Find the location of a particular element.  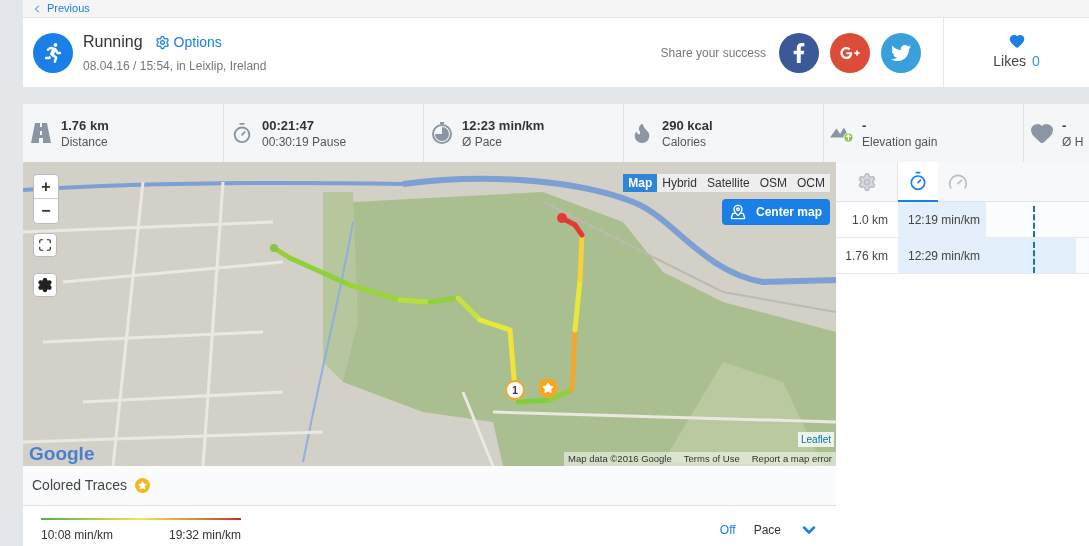

options-link: Options is located at coordinates (188, 42).